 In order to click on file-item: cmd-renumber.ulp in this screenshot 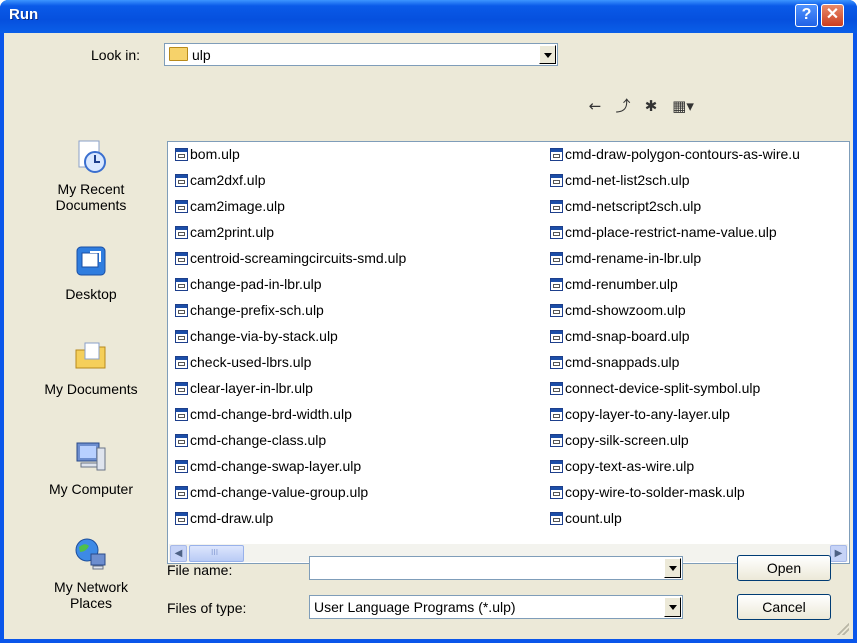, I will do `click(675, 289)`.